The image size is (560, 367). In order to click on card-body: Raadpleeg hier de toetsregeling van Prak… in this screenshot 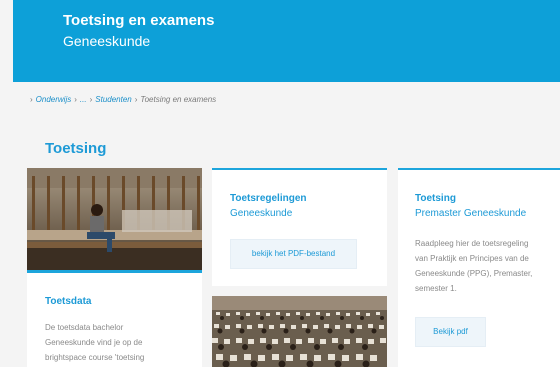, I will do `click(473, 266)`.